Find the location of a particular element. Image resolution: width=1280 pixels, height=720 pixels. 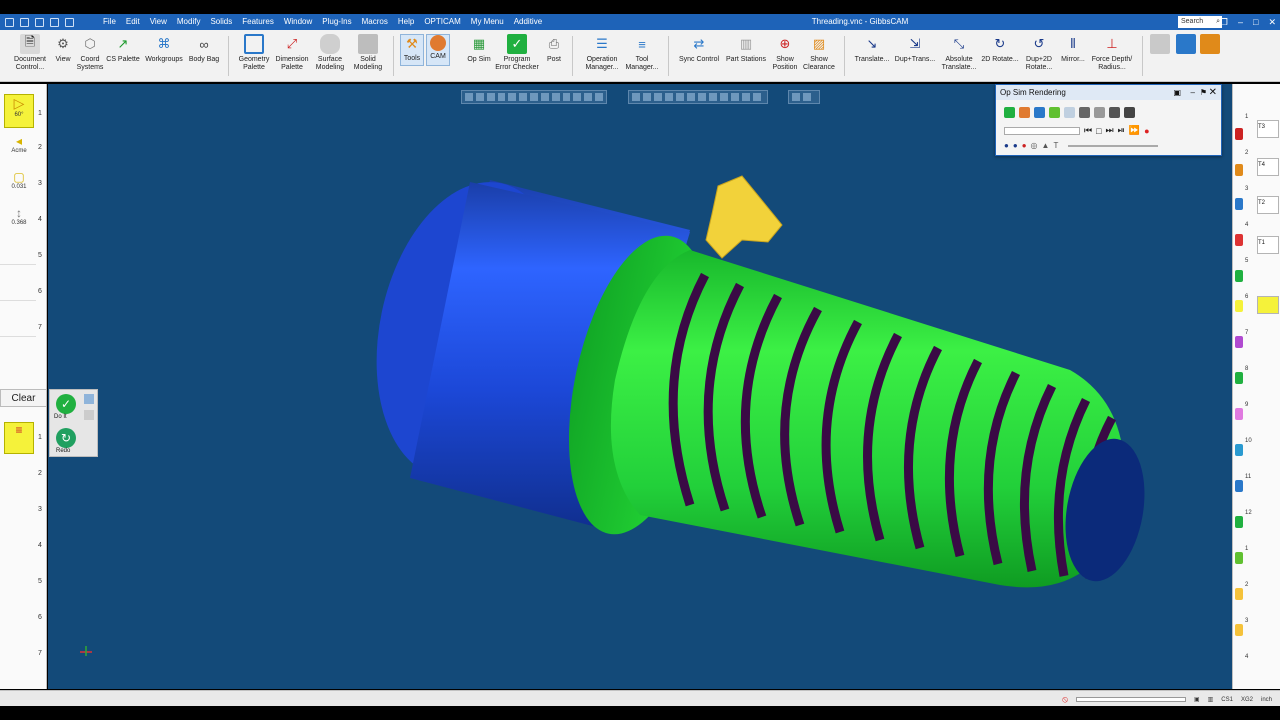

sim-tool-icon: ▲ is located at coordinates (1046, 145).